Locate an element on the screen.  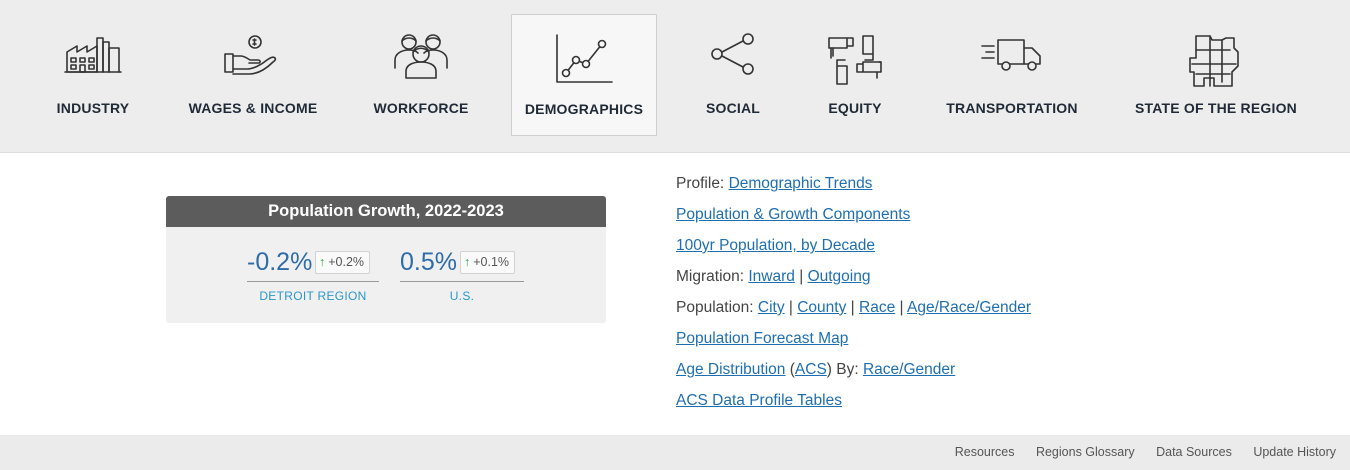
nav-label: INDUSTRY is located at coordinates (93, 108).